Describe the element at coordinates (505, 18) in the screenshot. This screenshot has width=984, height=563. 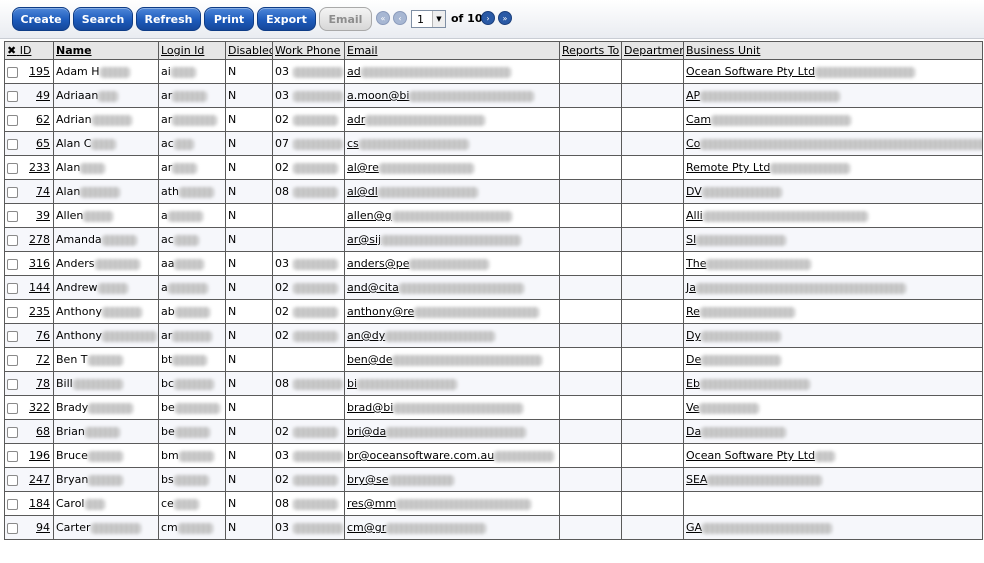
I see `last-page-icon: »` at that location.